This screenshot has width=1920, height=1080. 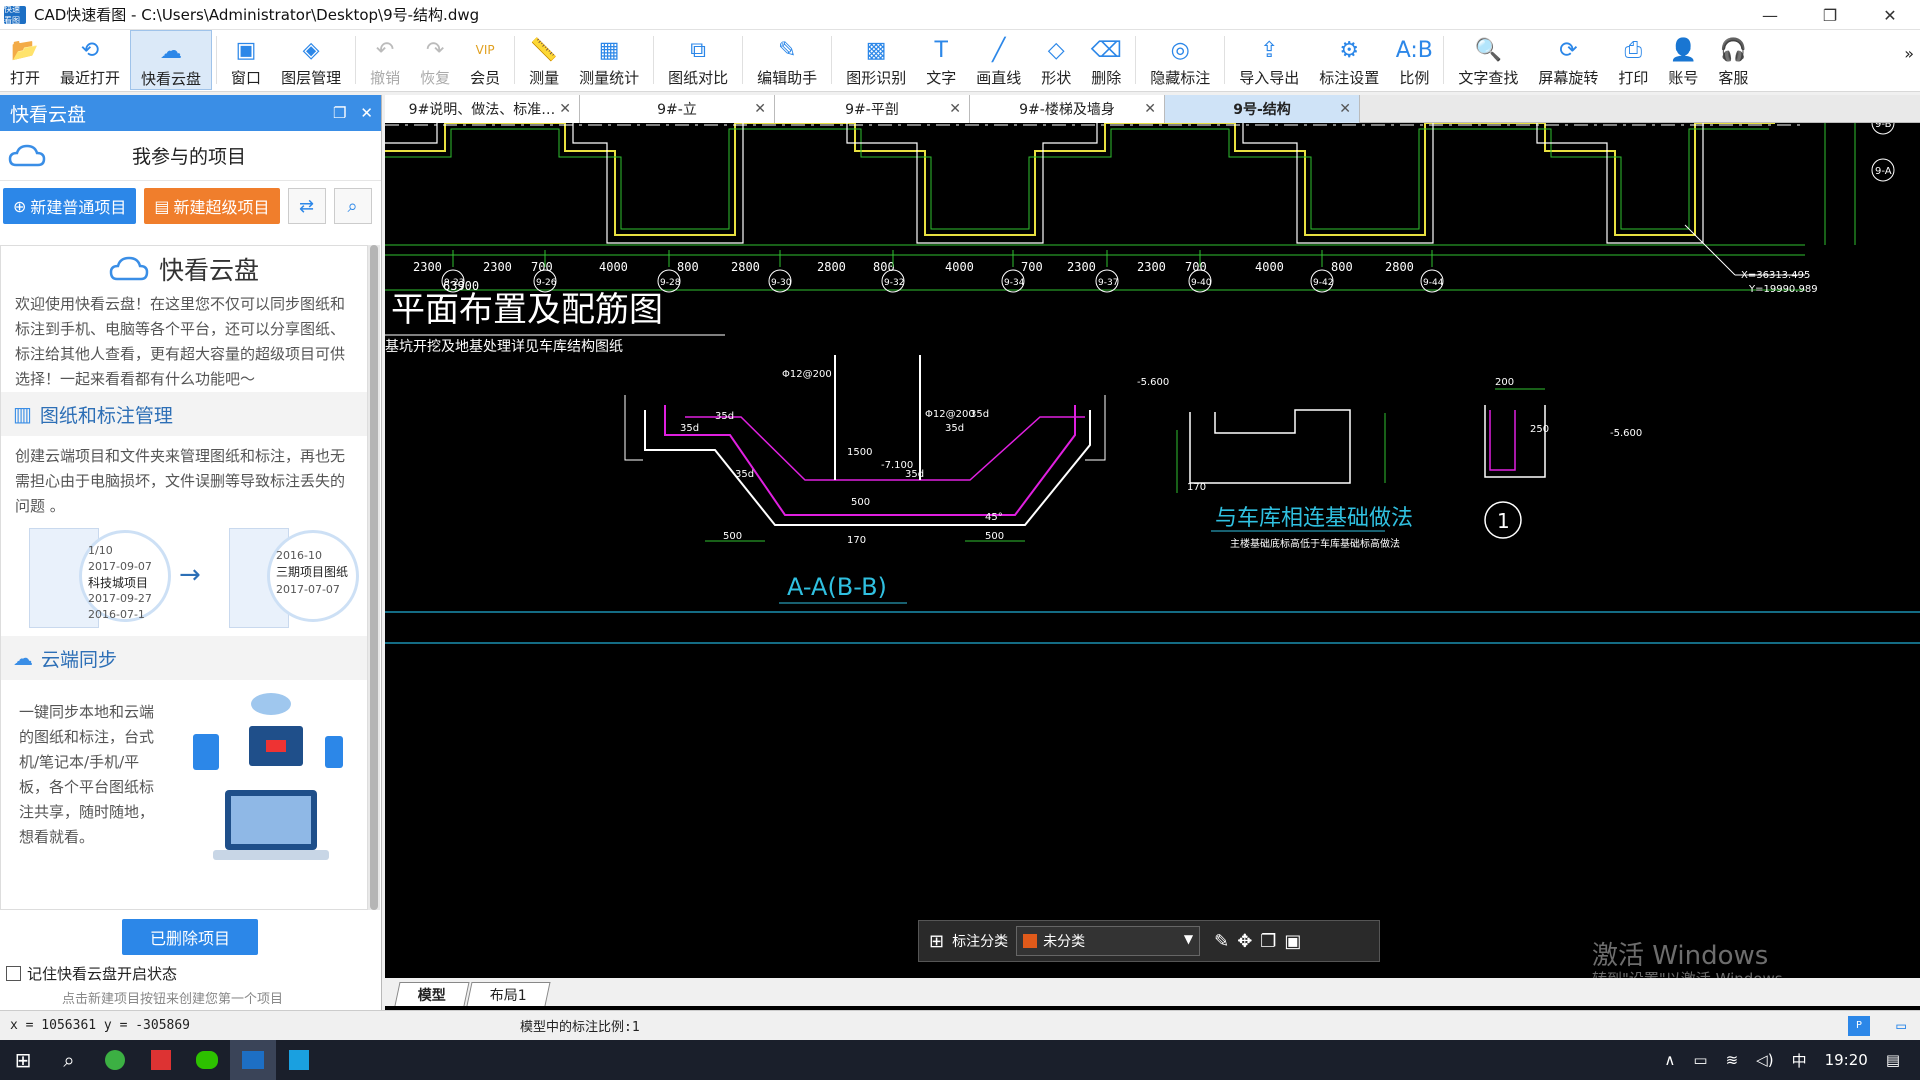 What do you see at coordinates (914, 474) in the screenshot?
I see `rebar-note: 35d` at bounding box center [914, 474].